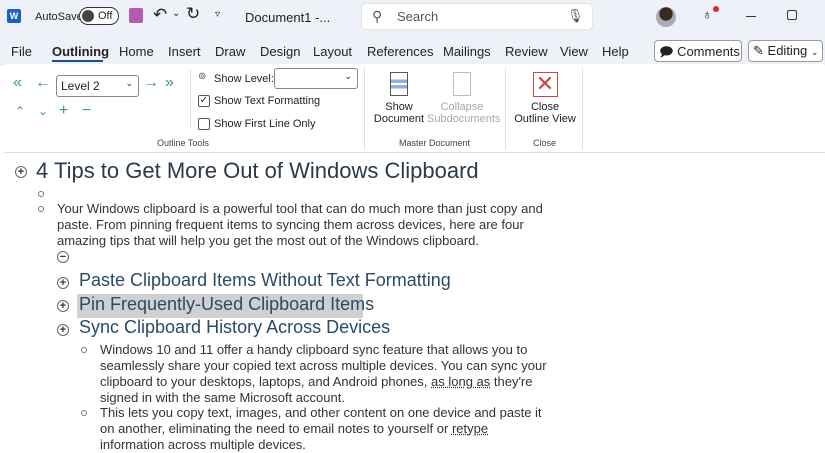 Image resolution: width=825 pixels, height=453 pixels. I want to click on expand-icon: +, so click(63, 111).